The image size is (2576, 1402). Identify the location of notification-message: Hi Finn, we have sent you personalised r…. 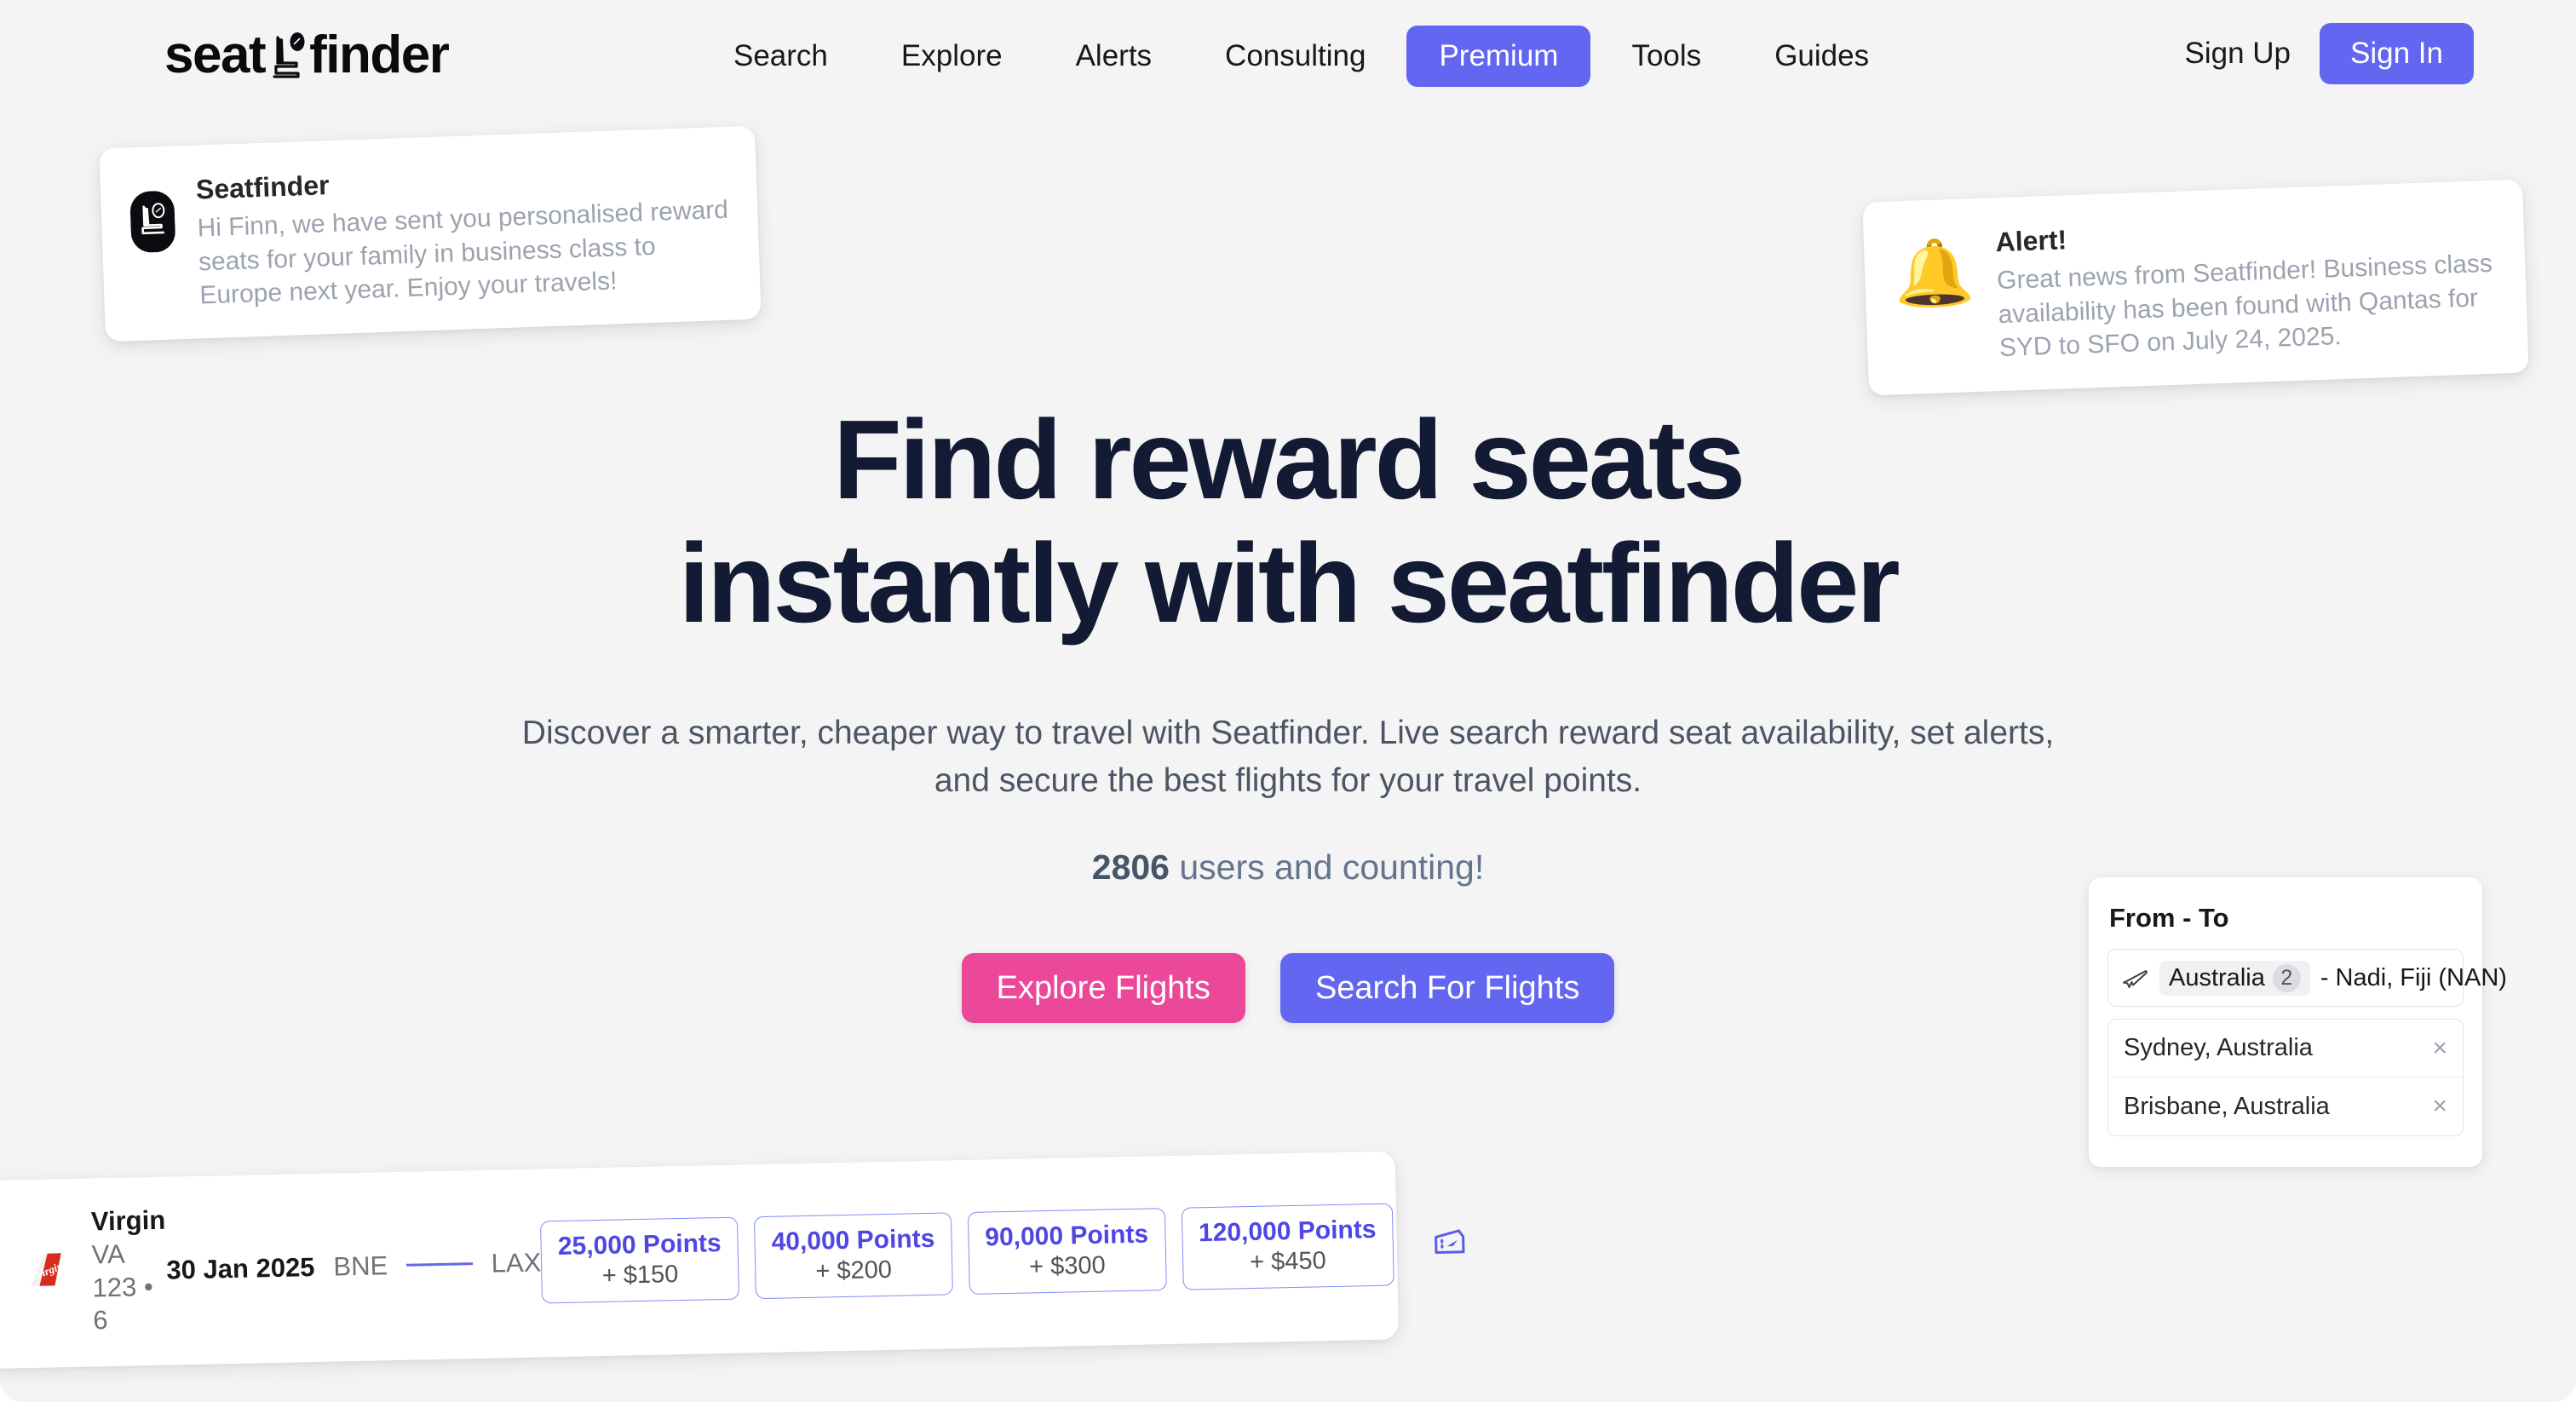
(463, 252).